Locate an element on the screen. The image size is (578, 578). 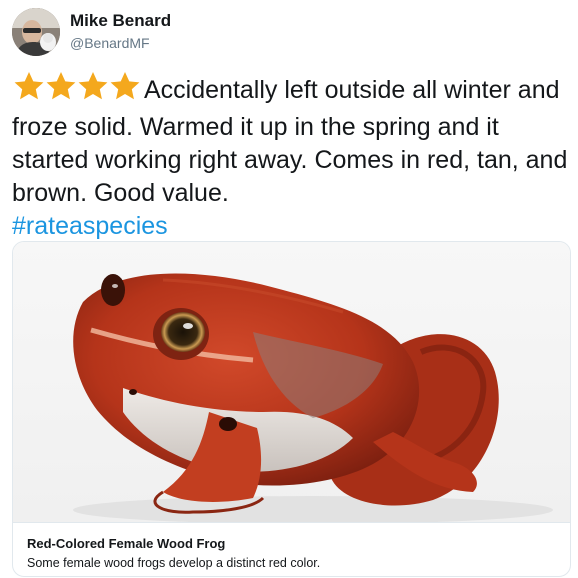
avatar is located at coordinates (36, 32).